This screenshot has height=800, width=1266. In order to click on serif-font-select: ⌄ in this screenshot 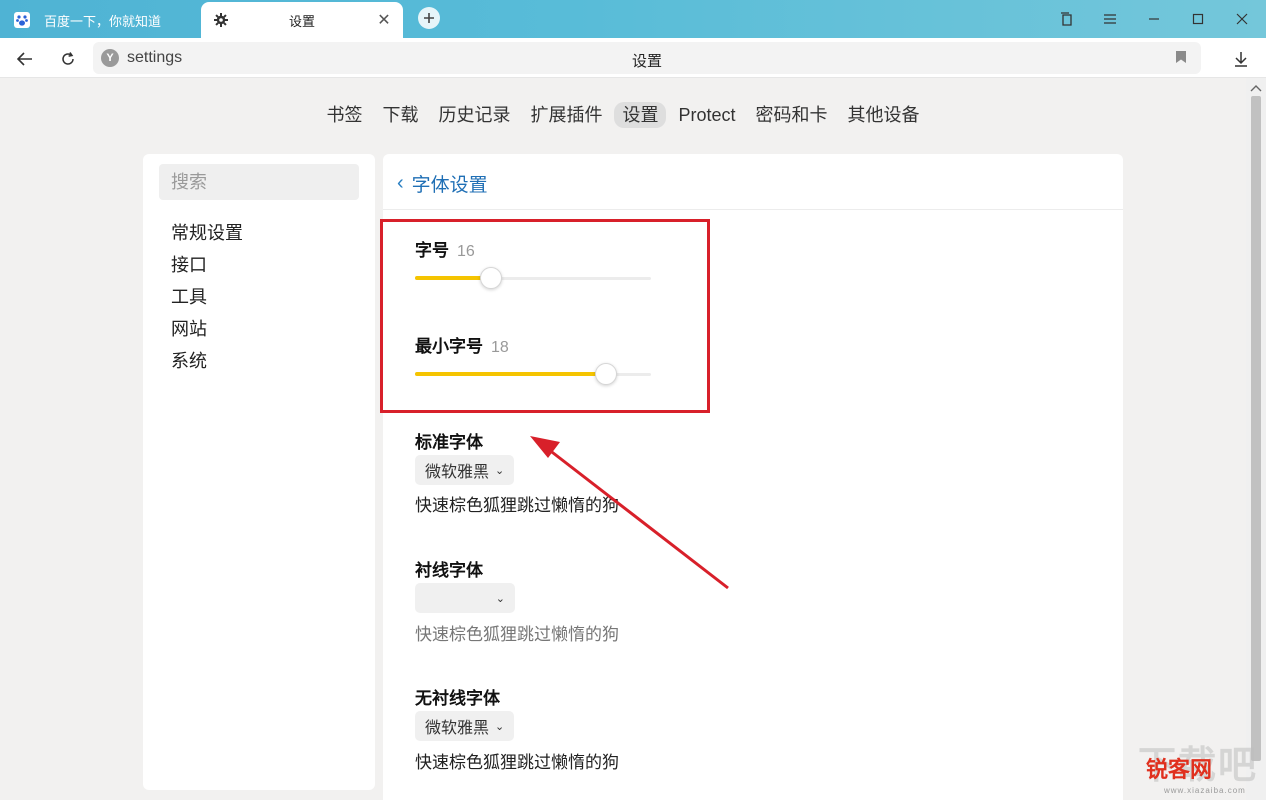, I will do `click(465, 598)`.